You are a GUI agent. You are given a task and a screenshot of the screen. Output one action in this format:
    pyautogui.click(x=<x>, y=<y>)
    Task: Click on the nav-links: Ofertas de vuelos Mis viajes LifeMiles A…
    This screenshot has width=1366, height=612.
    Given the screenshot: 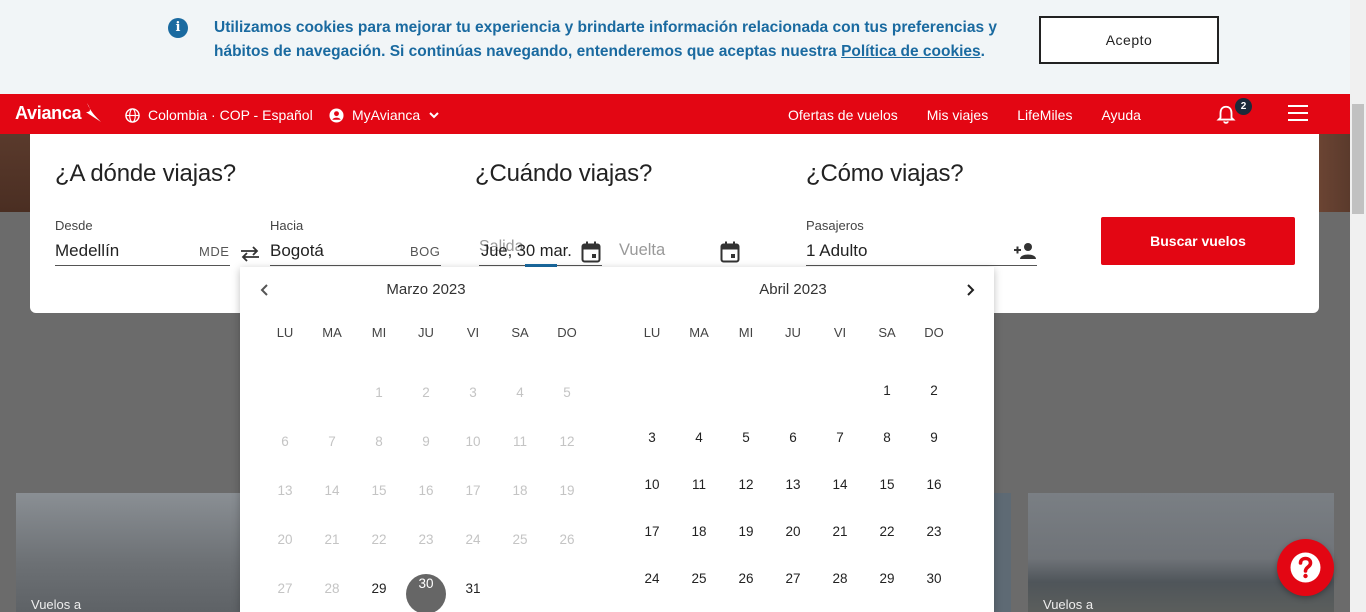 What is the action you would take?
    pyautogui.click(x=964, y=115)
    